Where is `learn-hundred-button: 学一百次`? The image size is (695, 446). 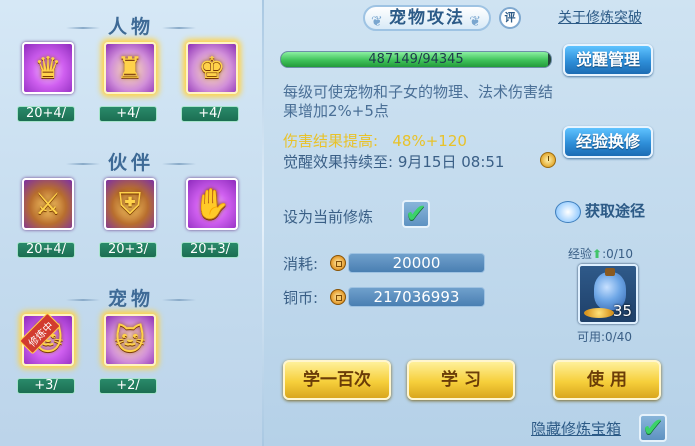 learn-hundred-button: 学一百次 is located at coordinates (337, 380).